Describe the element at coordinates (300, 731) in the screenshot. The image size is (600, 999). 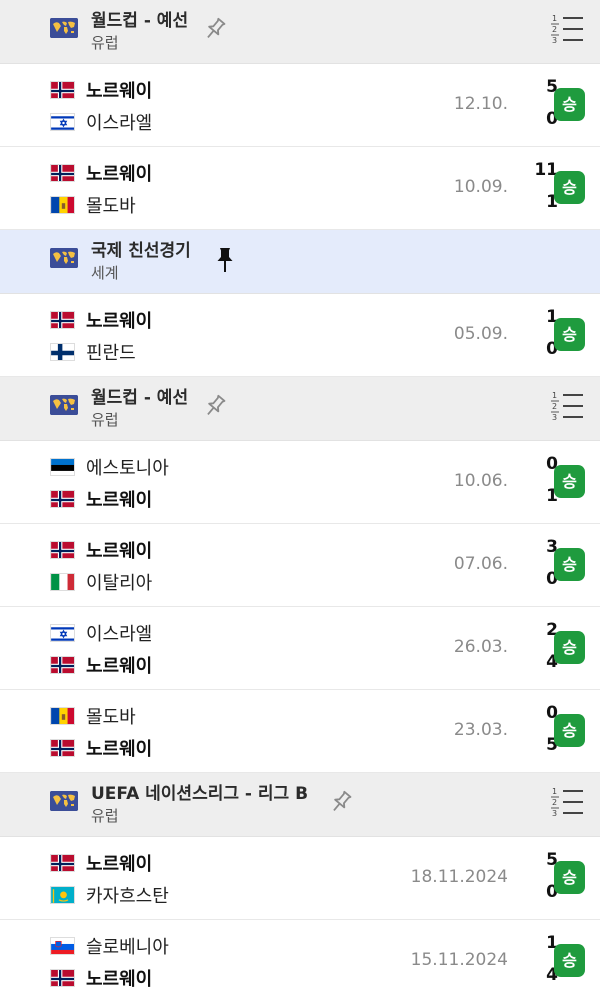
I see `match-row: 몰도바 0 노르웨이 5 23.03. 승` at that location.